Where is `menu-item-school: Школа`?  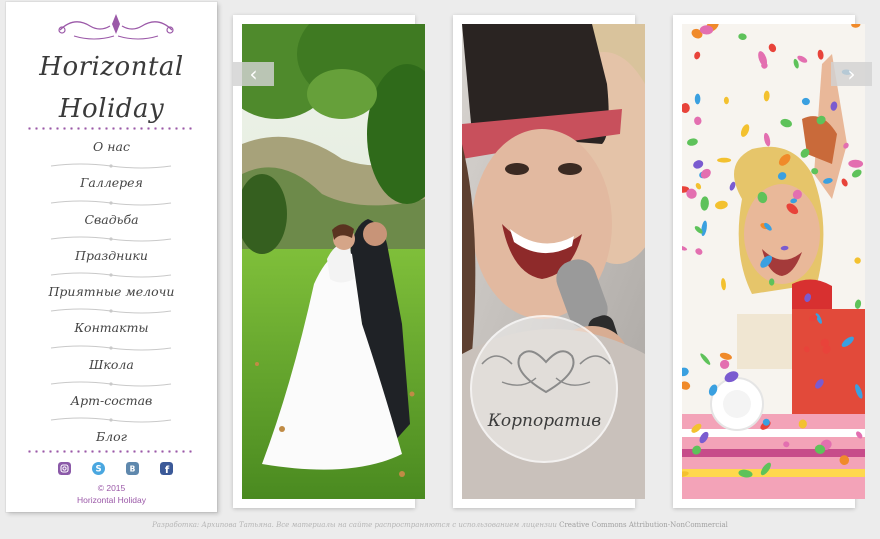 menu-item-school: Школа is located at coordinates (111, 370).